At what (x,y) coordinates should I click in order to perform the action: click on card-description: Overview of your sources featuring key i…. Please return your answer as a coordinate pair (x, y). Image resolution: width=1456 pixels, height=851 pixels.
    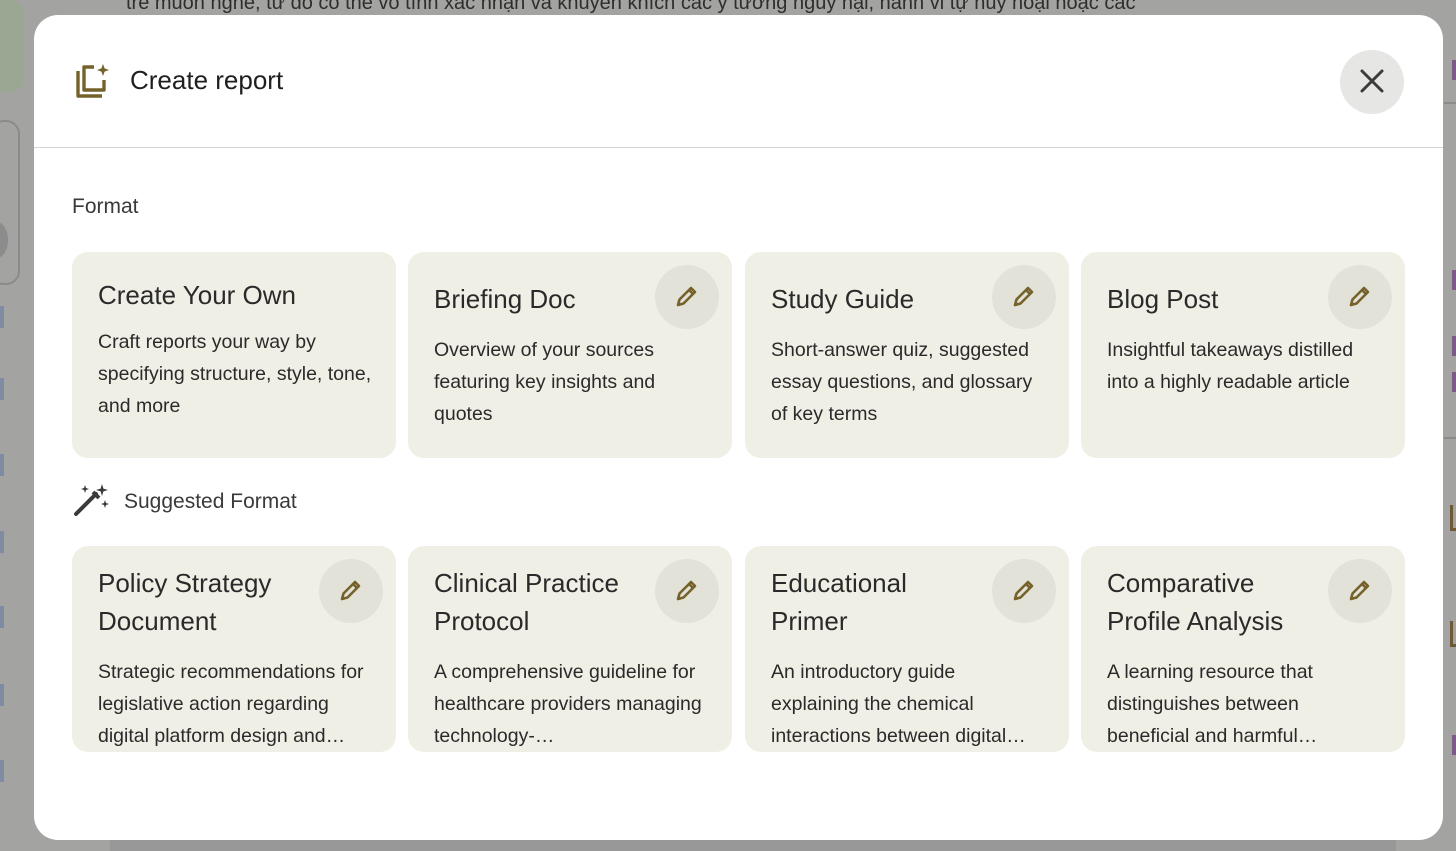
    Looking at the image, I should click on (545, 382).